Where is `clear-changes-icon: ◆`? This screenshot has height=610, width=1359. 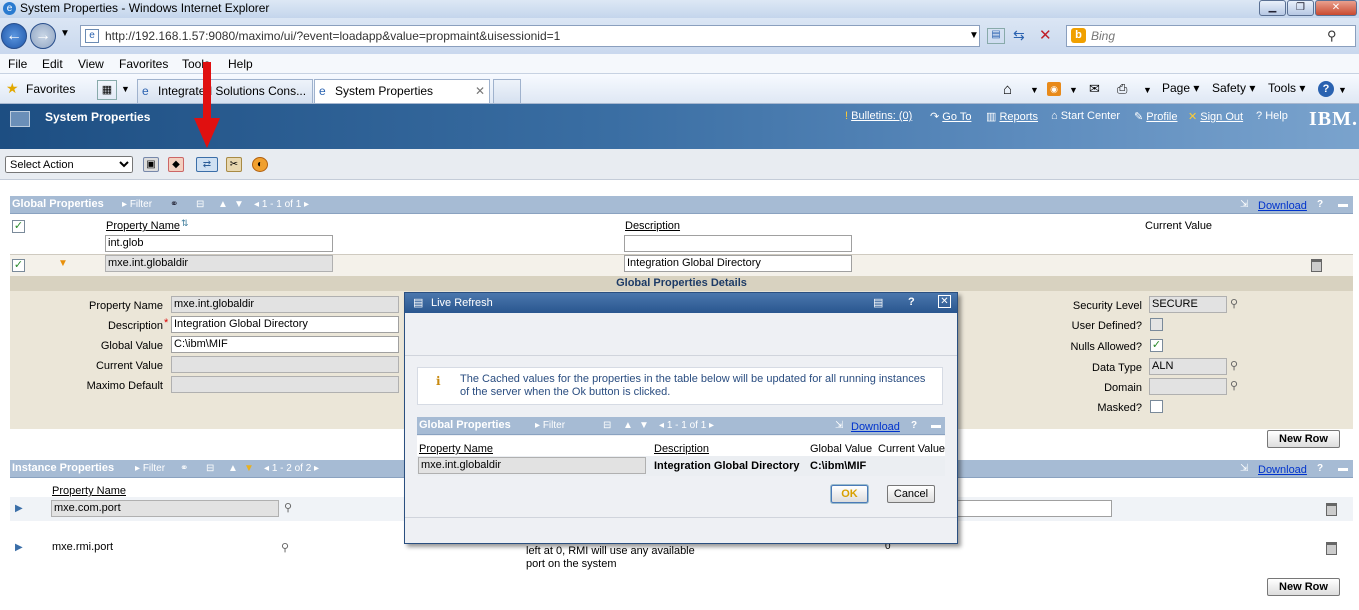
clear-changes-icon: ◆ is located at coordinates (176, 164).